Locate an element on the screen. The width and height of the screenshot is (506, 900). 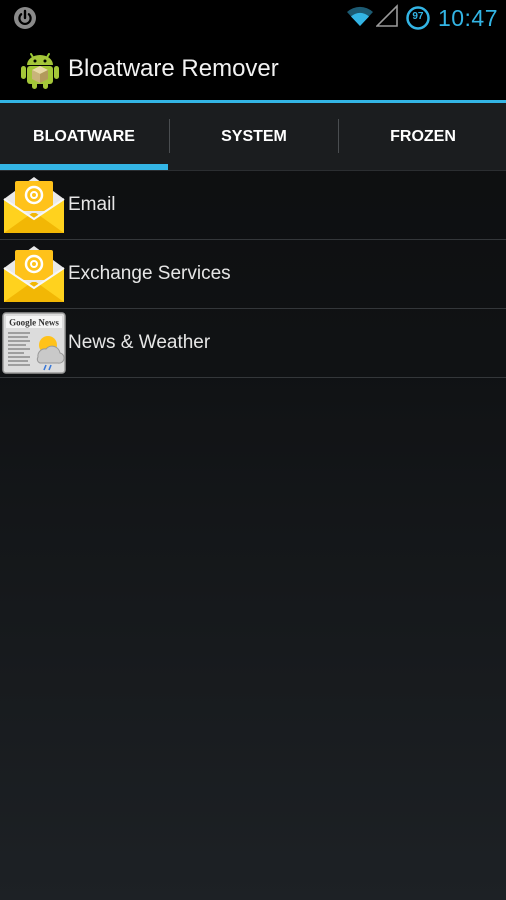
tab-bar: BLOATWARE SYSTEM FROZEN is located at coordinates (253, 137).